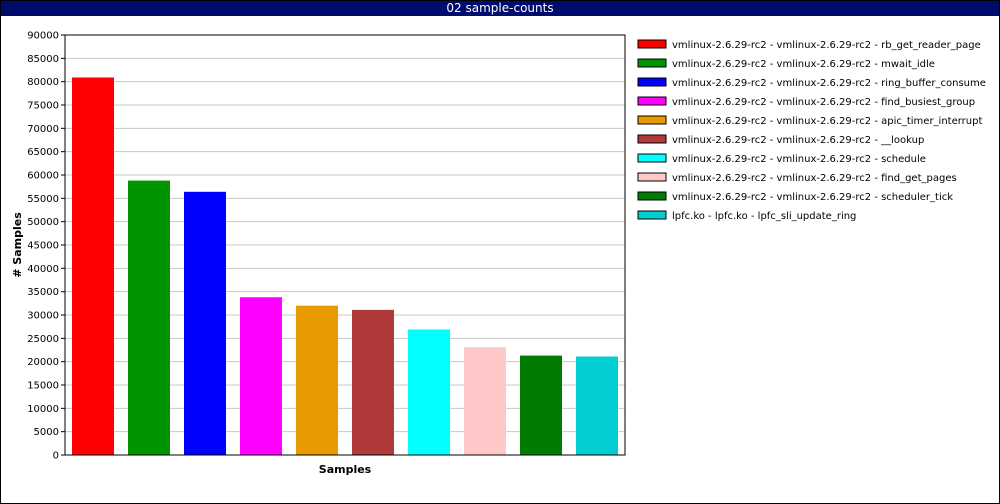 The height and width of the screenshot is (504, 1000). What do you see at coordinates (43, 269) in the screenshot?
I see `y-tick-label: 40000` at bounding box center [43, 269].